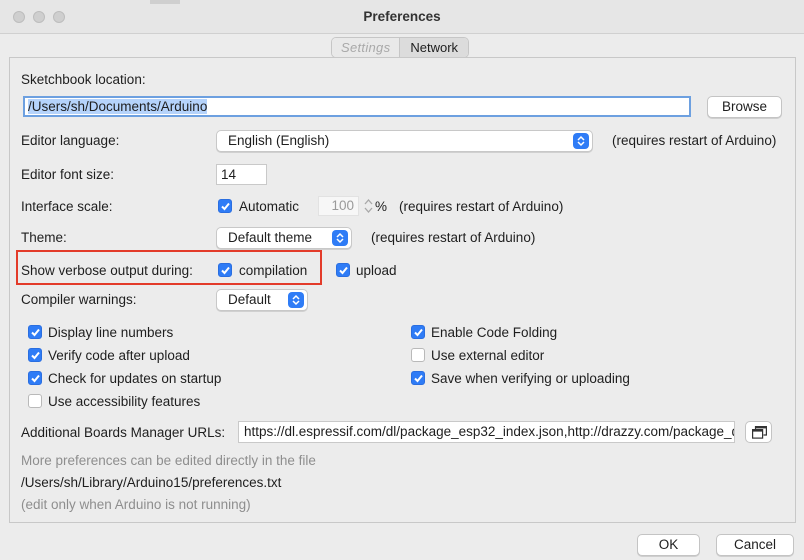 This screenshot has height=560, width=804. I want to click on interface-scale-unit: %, so click(381, 206).